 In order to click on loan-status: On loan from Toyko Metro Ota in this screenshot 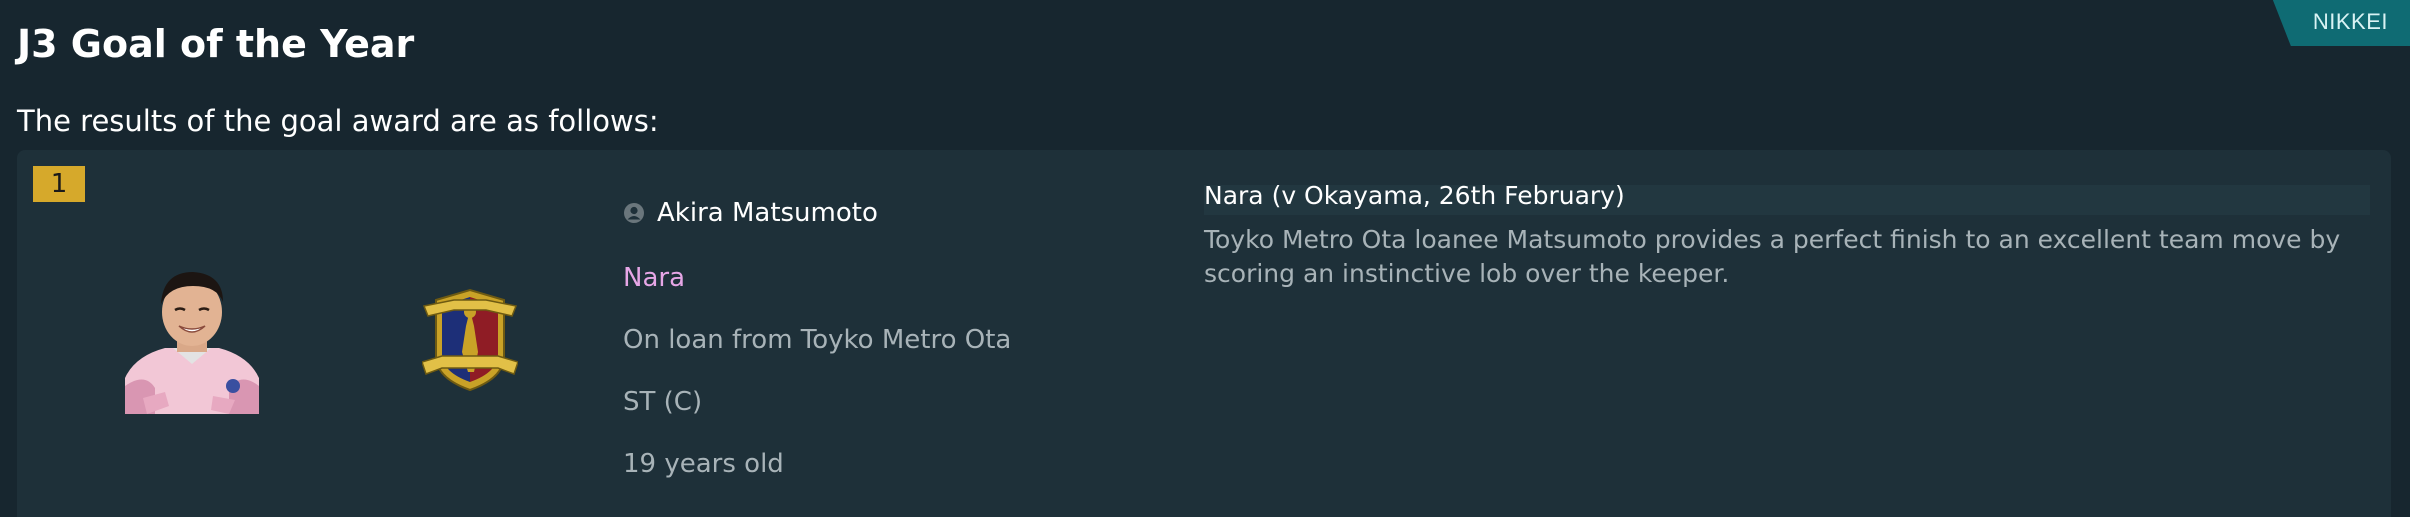, I will do `click(817, 340)`.